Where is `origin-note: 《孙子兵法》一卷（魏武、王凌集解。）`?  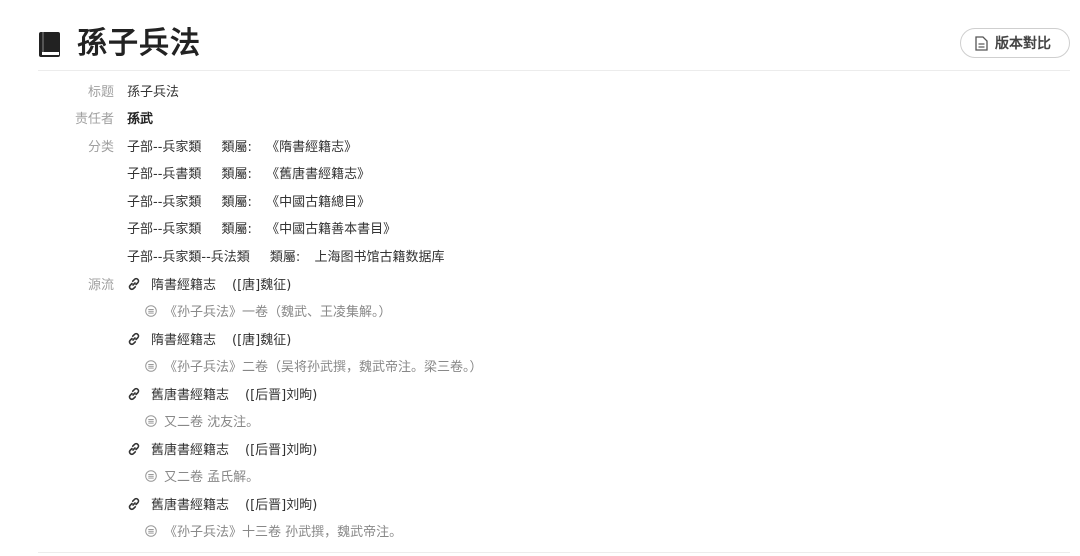 origin-note: 《孙子兵法》一卷（魏武、王凌集解。） is located at coordinates (268, 313).